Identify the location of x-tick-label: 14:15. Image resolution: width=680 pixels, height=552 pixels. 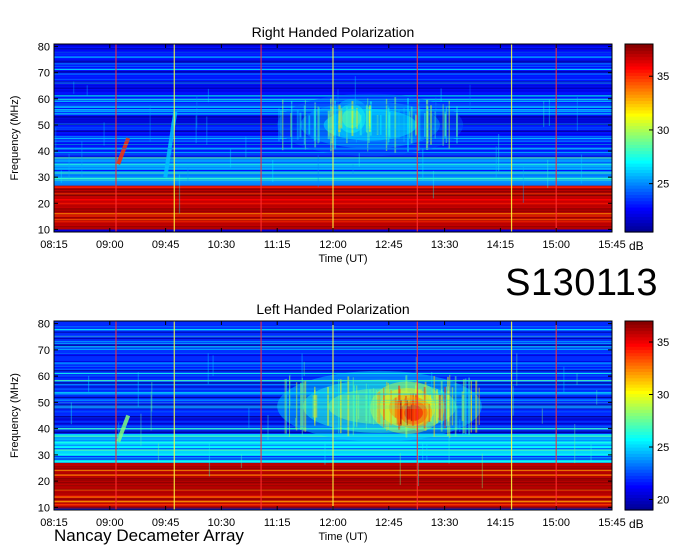
(501, 523).